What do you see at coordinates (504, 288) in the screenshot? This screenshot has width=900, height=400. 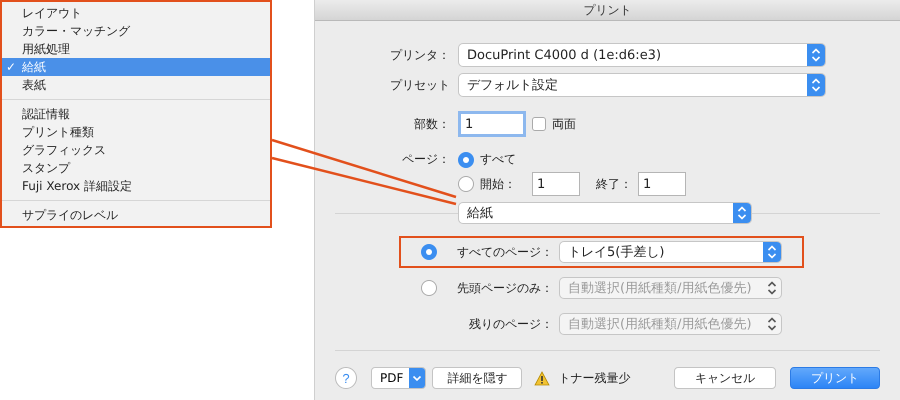 I see `field-label: 先頭ページのみ：` at bounding box center [504, 288].